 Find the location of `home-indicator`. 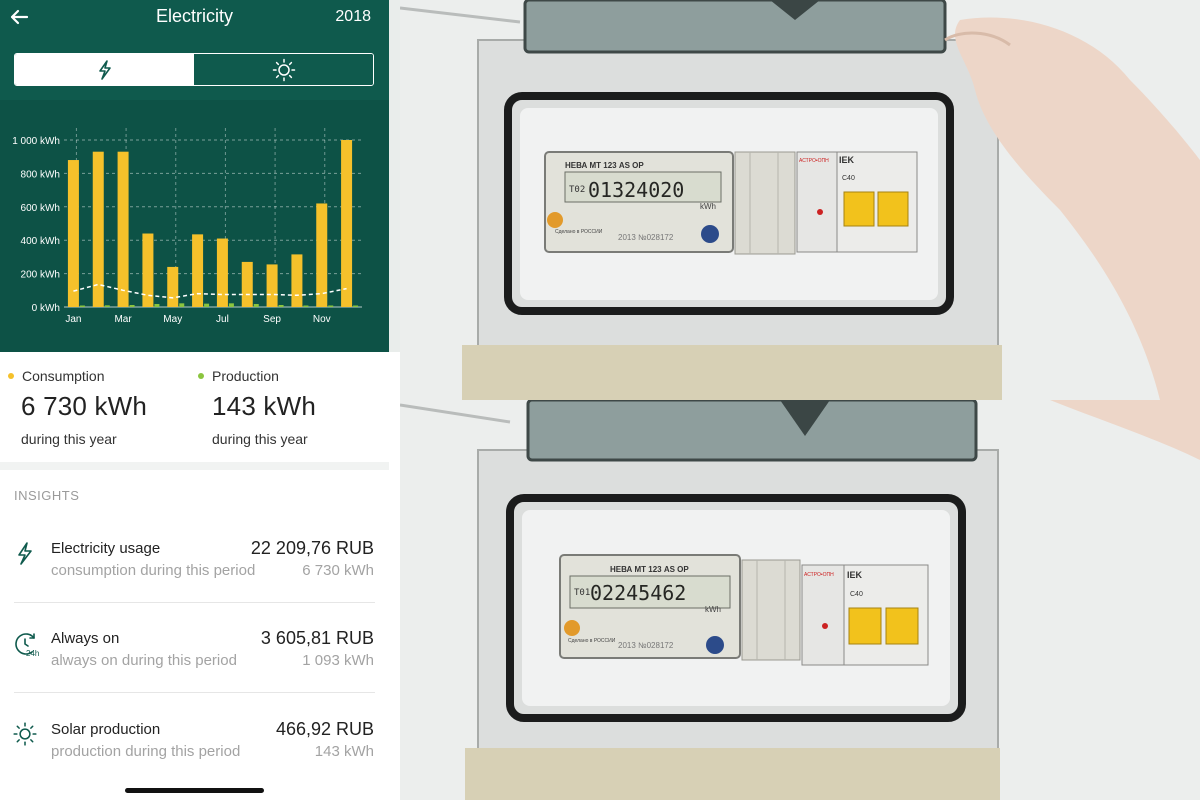

home-indicator is located at coordinates (194, 790).